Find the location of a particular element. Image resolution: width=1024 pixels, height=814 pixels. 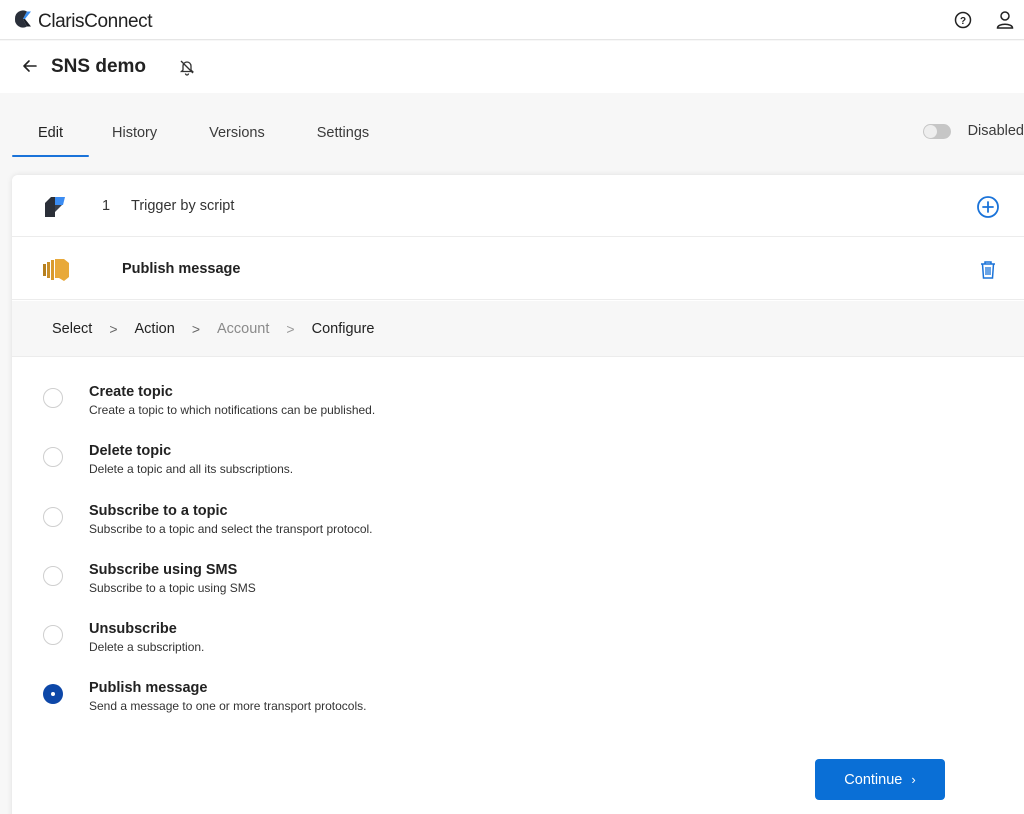

enable-toggle-group: Disabled is located at coordinates (973, 131).